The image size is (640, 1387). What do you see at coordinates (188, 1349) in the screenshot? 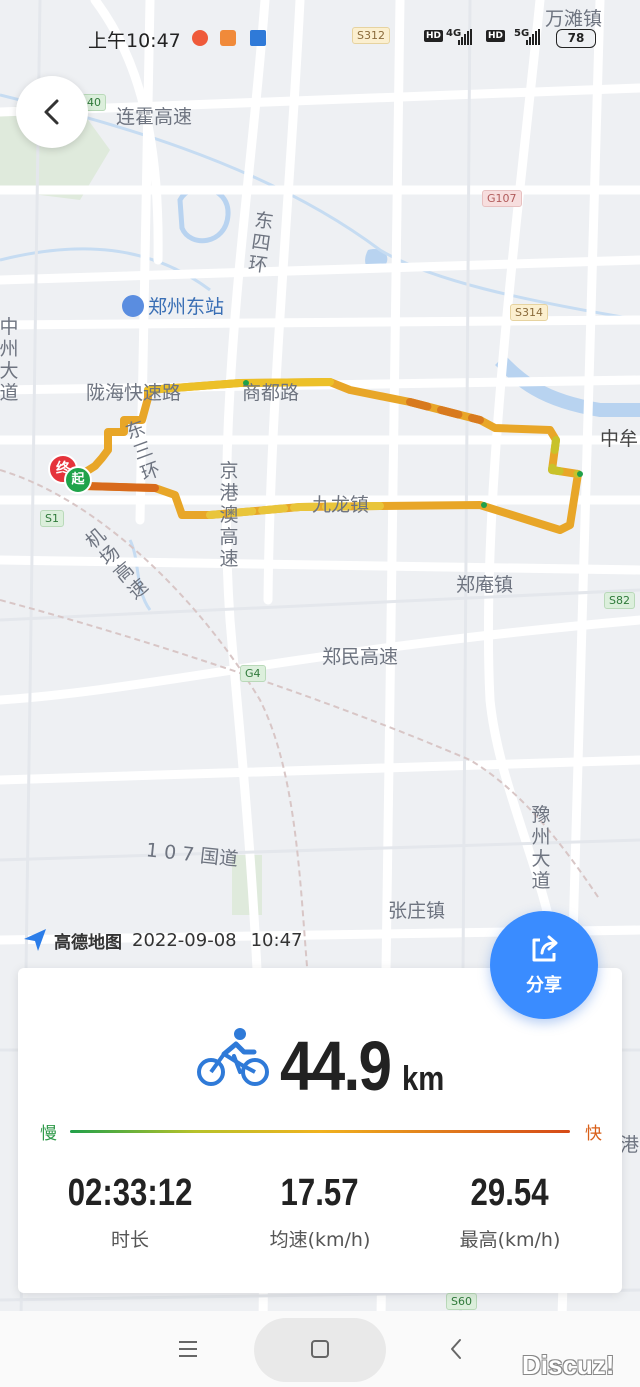
I see `menu-icon` at bounding box center [188, 1349].